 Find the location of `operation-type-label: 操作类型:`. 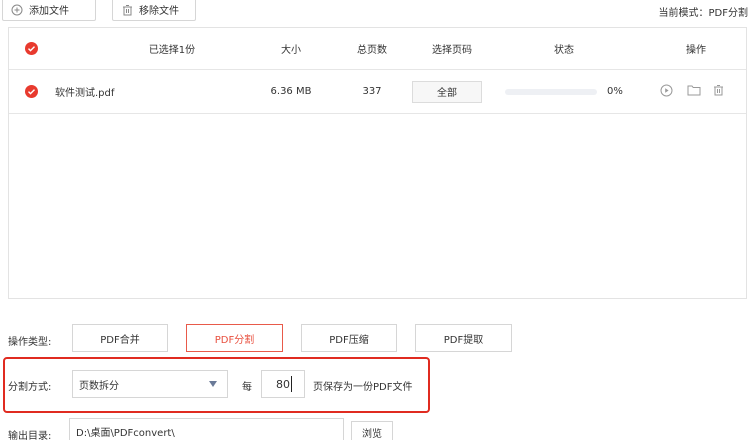

operation-type-label: 操作类型: is located at coordinates (30, 342).